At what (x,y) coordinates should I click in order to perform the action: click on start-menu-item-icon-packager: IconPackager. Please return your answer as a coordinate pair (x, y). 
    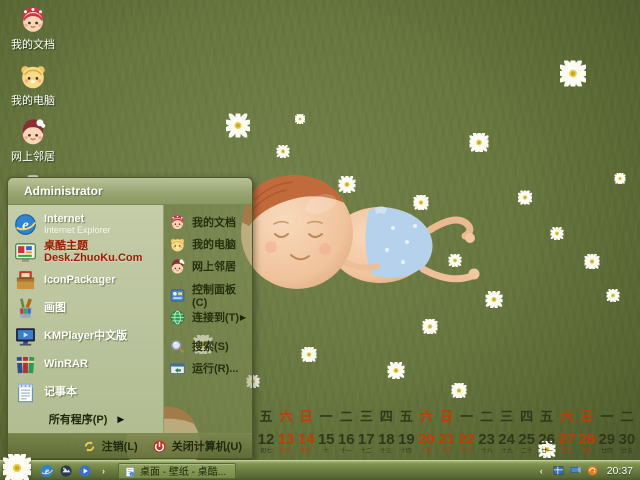
    Looking at the image, I should click on (86, 280).